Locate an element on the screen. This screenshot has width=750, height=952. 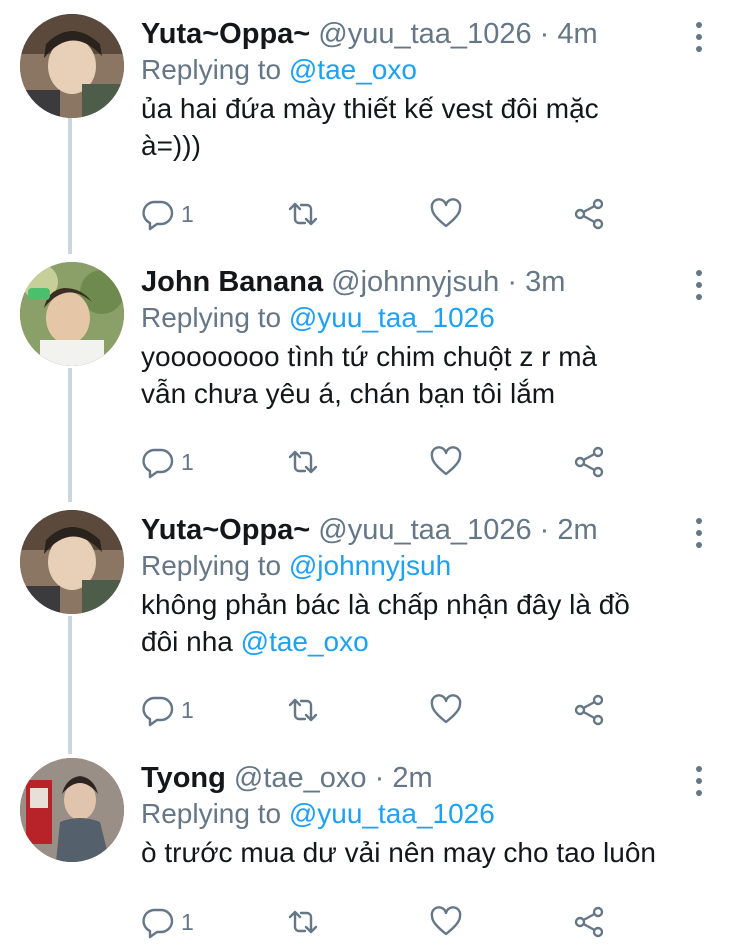
replying-to-mention: @johnnyjsuh is located at coordinates (370, 565).